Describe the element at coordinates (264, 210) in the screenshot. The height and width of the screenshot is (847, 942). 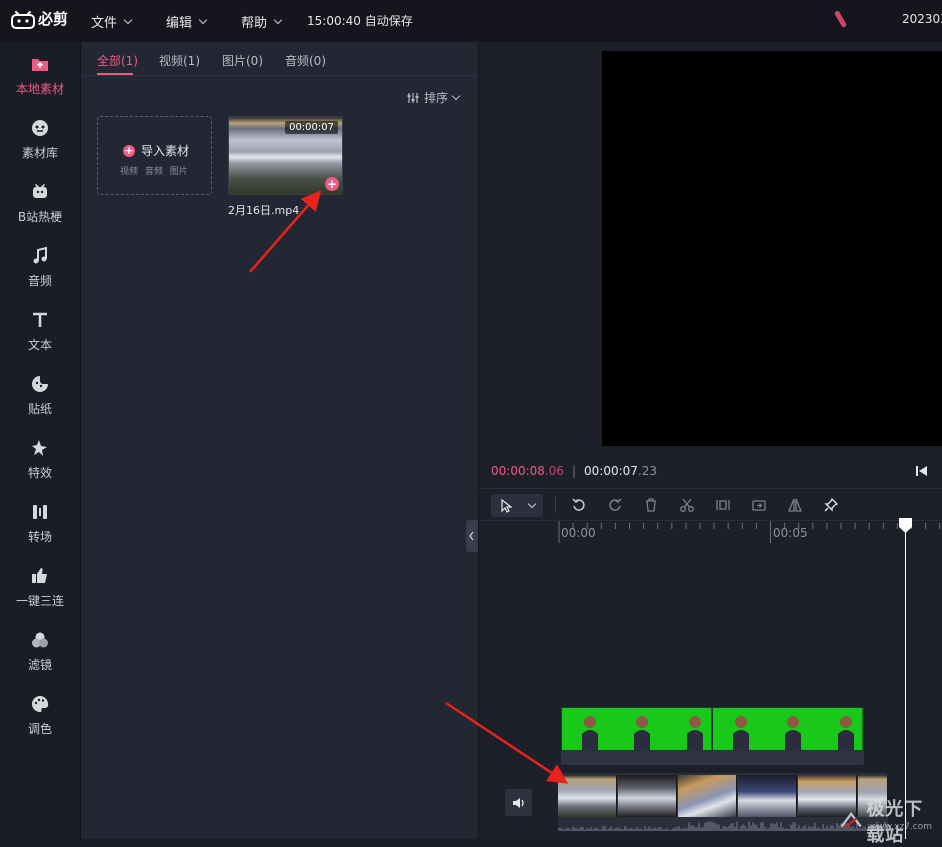
I see `media-filename: 2月16日.mp4` at that location.